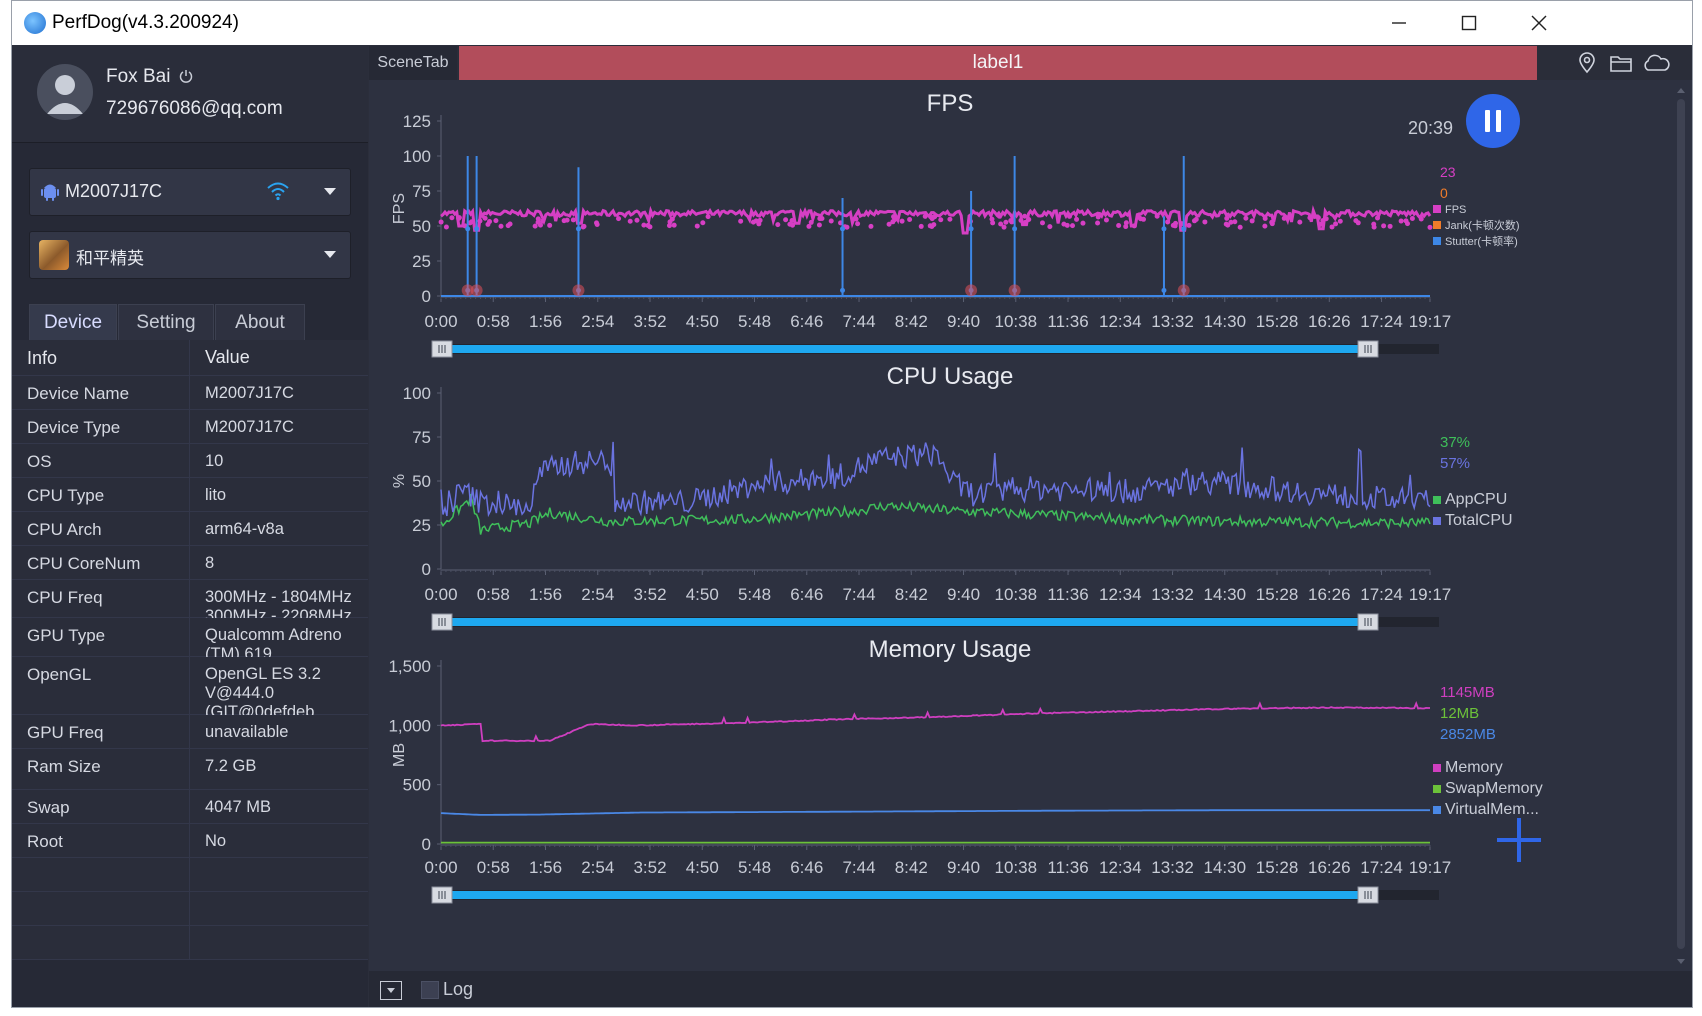 This screenshot has height=1016, width=1702. Describe the element at coordinates (1621, 63) in the screenshot. I see `folder-icon` at that location.